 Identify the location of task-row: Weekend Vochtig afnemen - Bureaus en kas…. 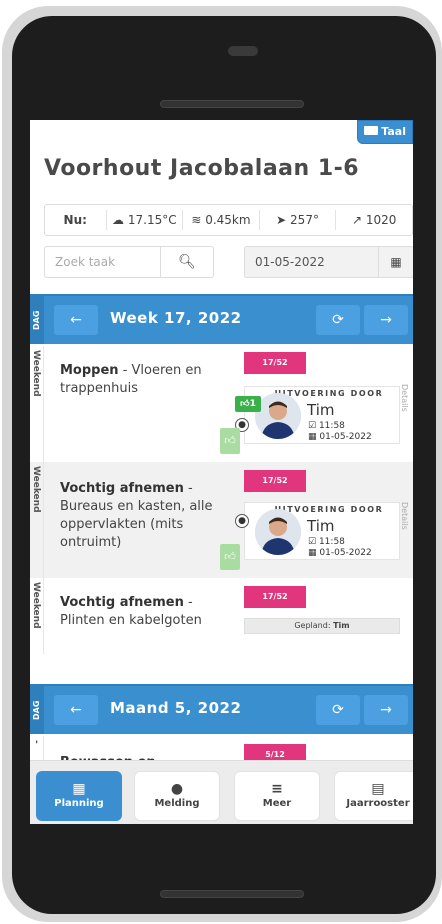
(221, 520).